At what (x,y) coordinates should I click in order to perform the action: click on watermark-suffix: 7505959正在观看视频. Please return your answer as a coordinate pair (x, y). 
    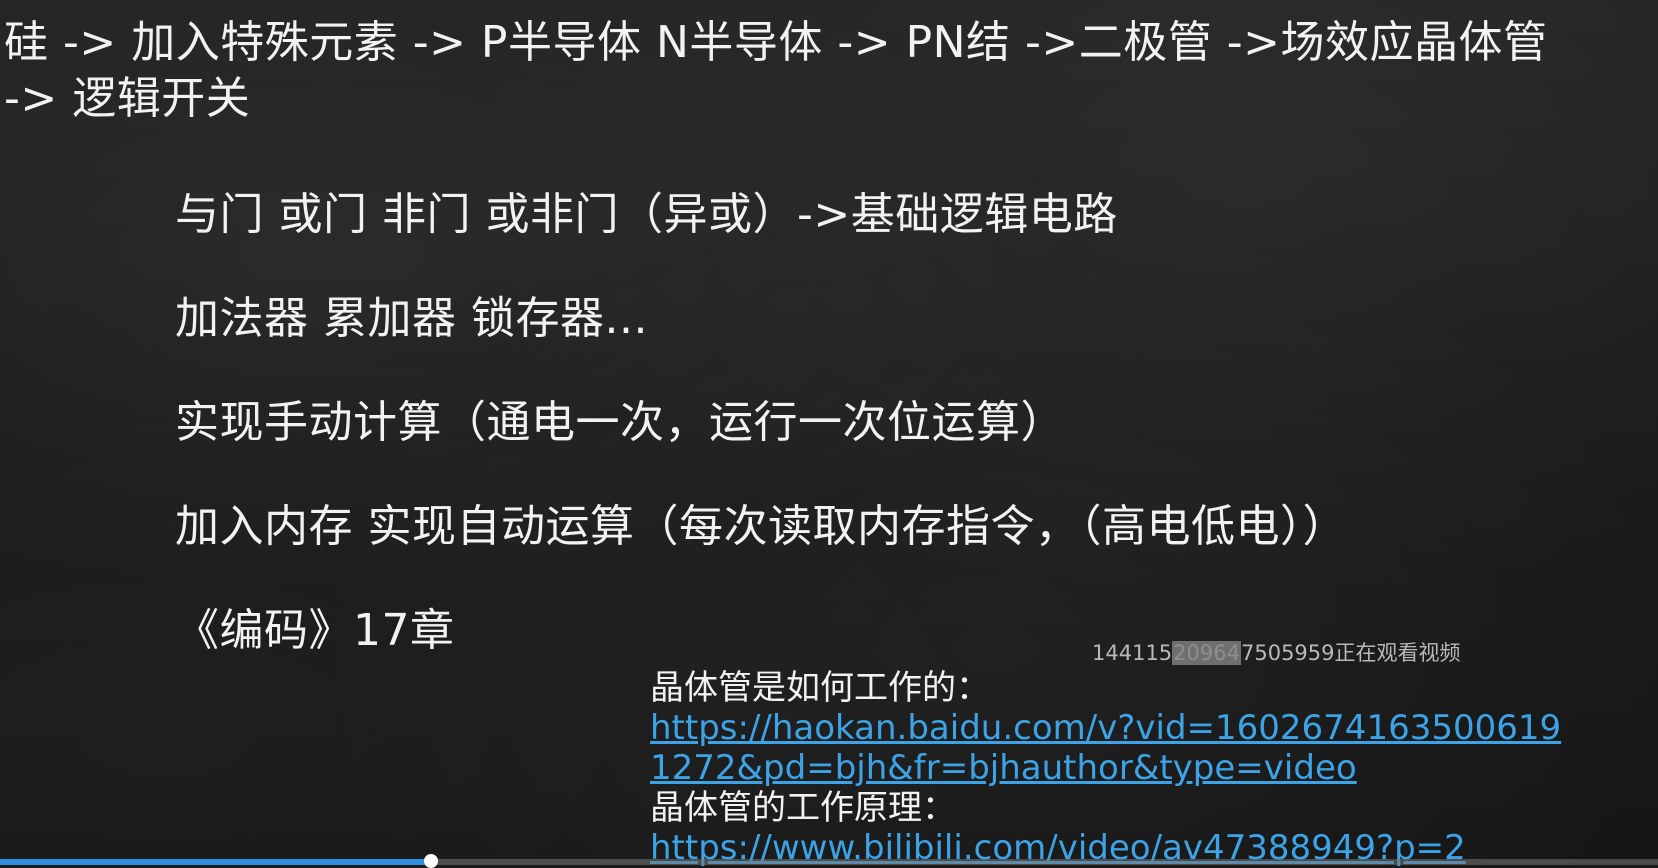
    Looking at the image, I should click on (1350, 653).